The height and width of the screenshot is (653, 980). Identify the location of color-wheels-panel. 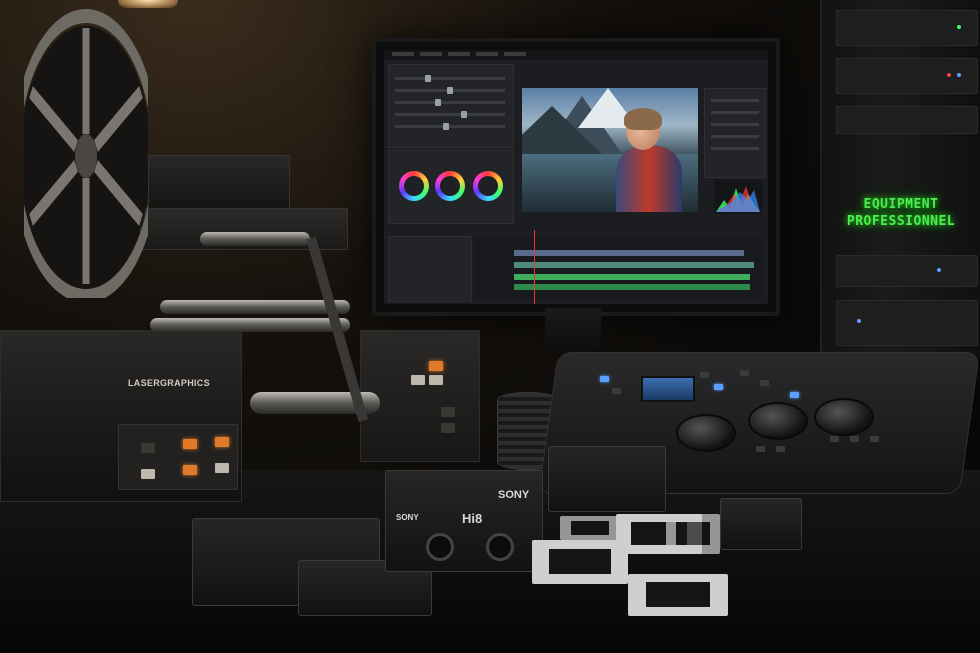
(451, 187).